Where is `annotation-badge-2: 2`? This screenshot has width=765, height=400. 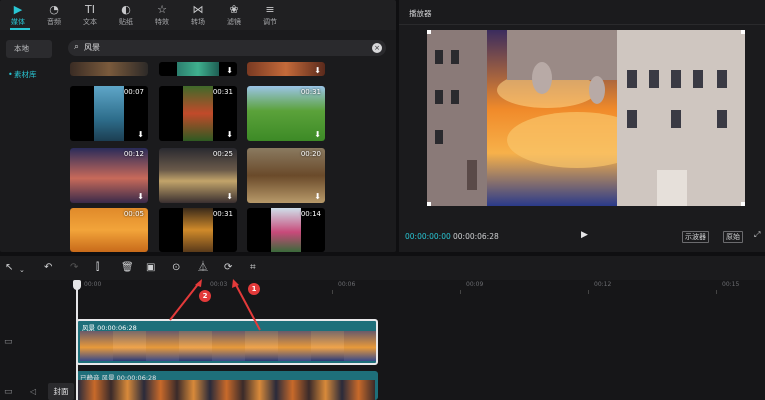
annotation-badge-2: 2 is located at coordinates (205, 296).